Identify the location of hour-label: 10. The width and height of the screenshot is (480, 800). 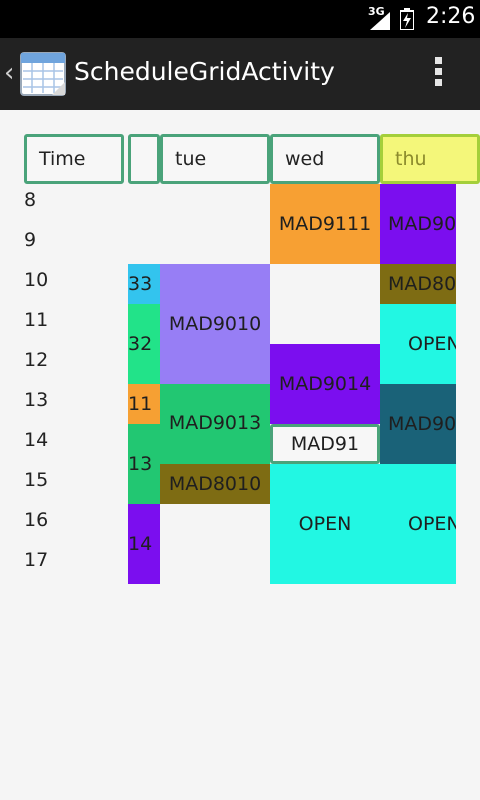
(36, 280).